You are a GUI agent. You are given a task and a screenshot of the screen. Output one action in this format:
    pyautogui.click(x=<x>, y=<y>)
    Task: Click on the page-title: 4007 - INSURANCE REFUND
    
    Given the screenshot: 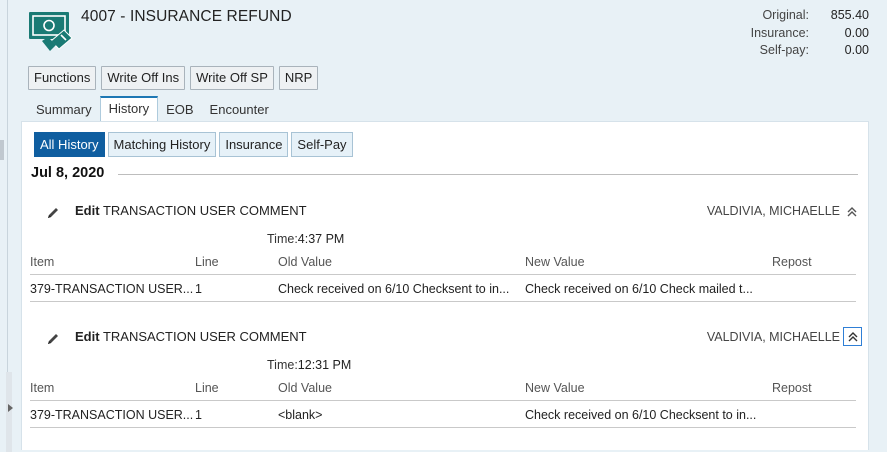 What is the action you would take?
    pyautogui.click(x=186, y=16)
    